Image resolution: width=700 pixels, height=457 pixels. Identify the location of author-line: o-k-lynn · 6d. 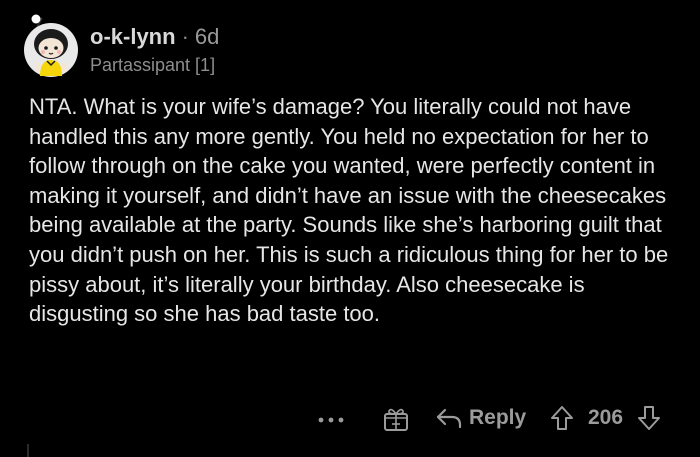
(154, 37).